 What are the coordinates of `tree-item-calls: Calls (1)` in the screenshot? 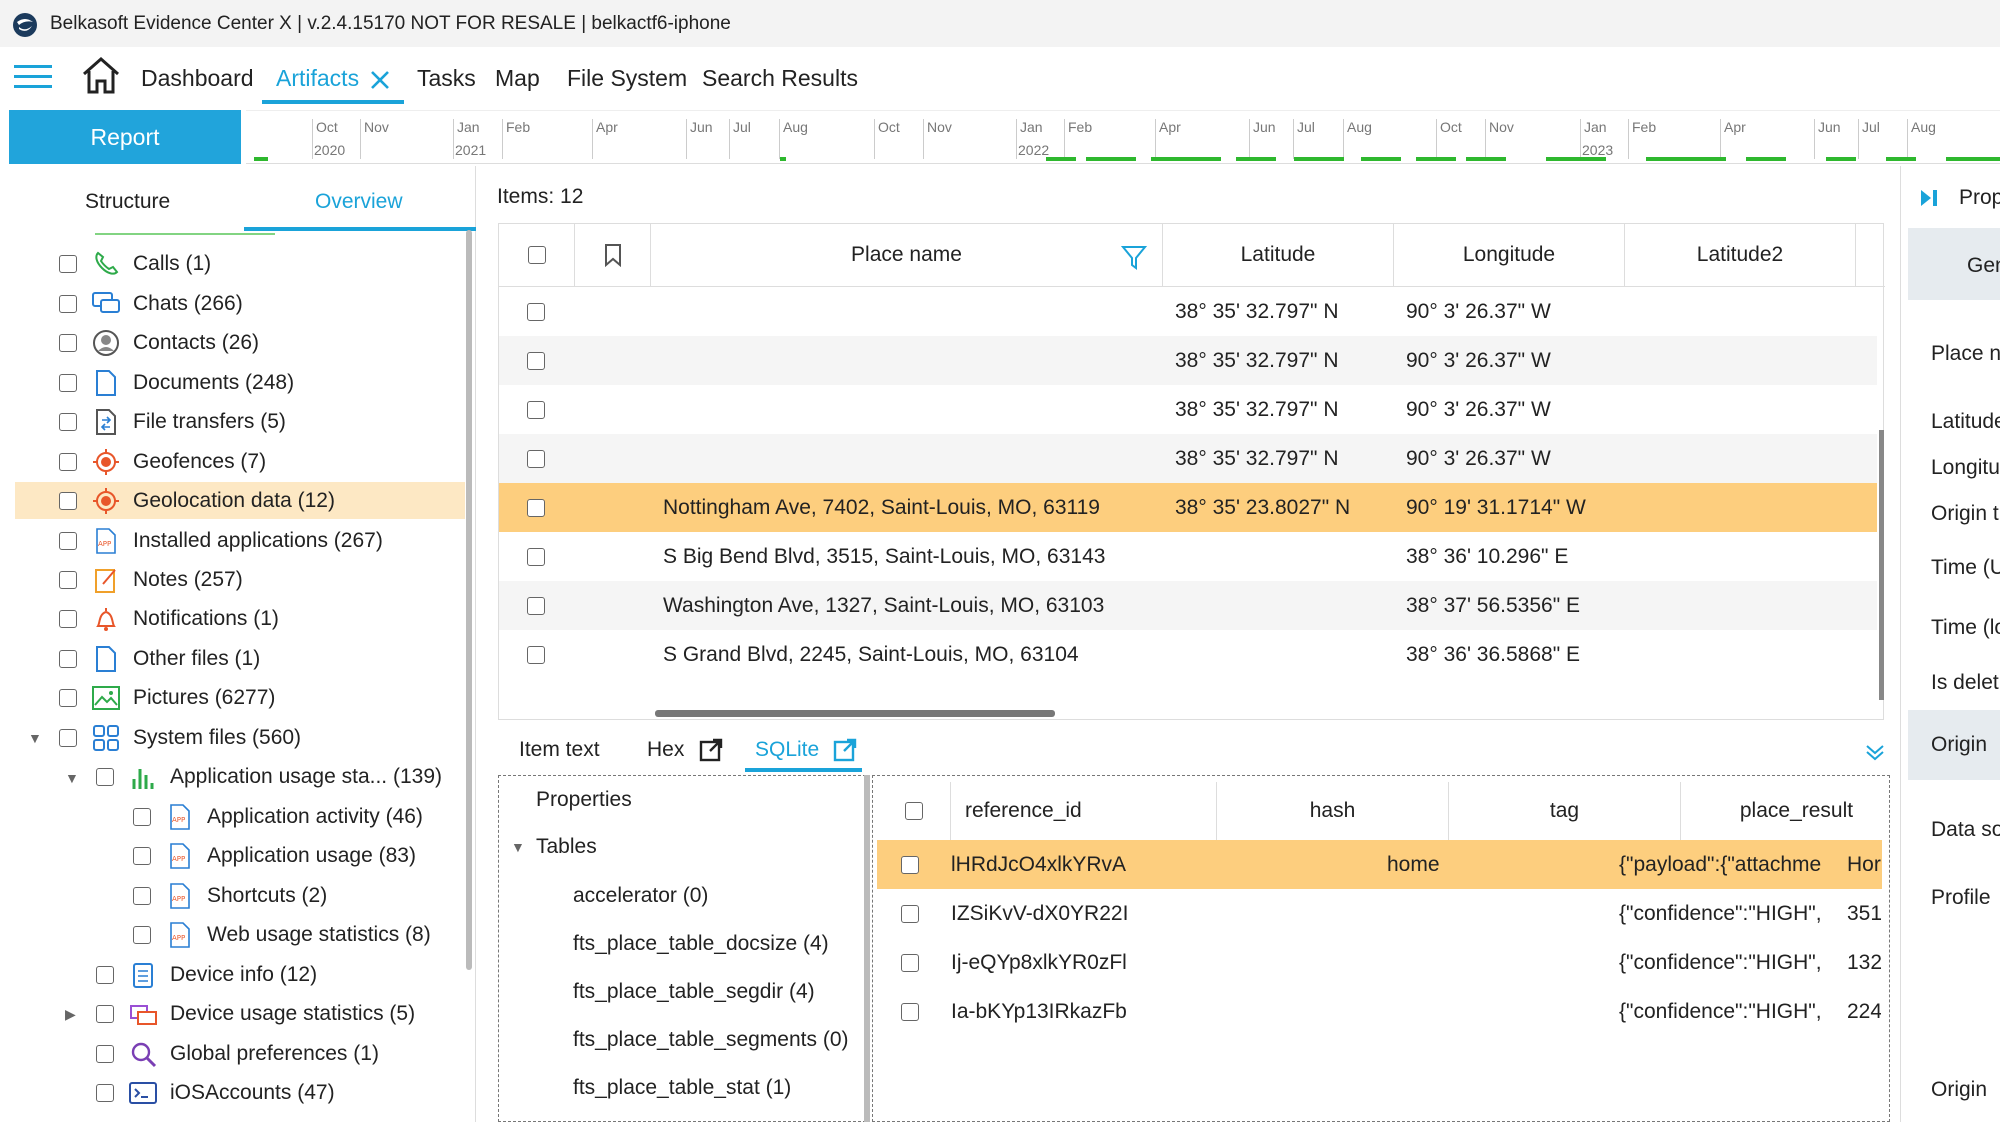 It's located at (135, 263).